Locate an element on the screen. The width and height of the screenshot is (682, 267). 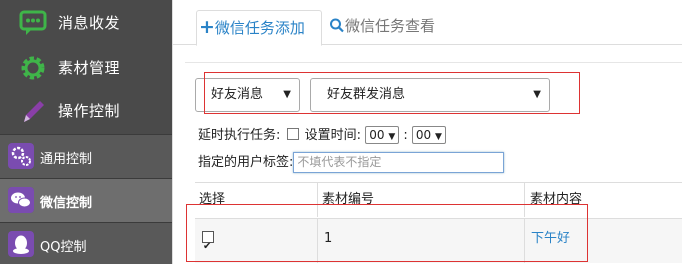
user-tag-row: 指定的用户标签: 不填代表不指定 is located at coordinates (351, 163).